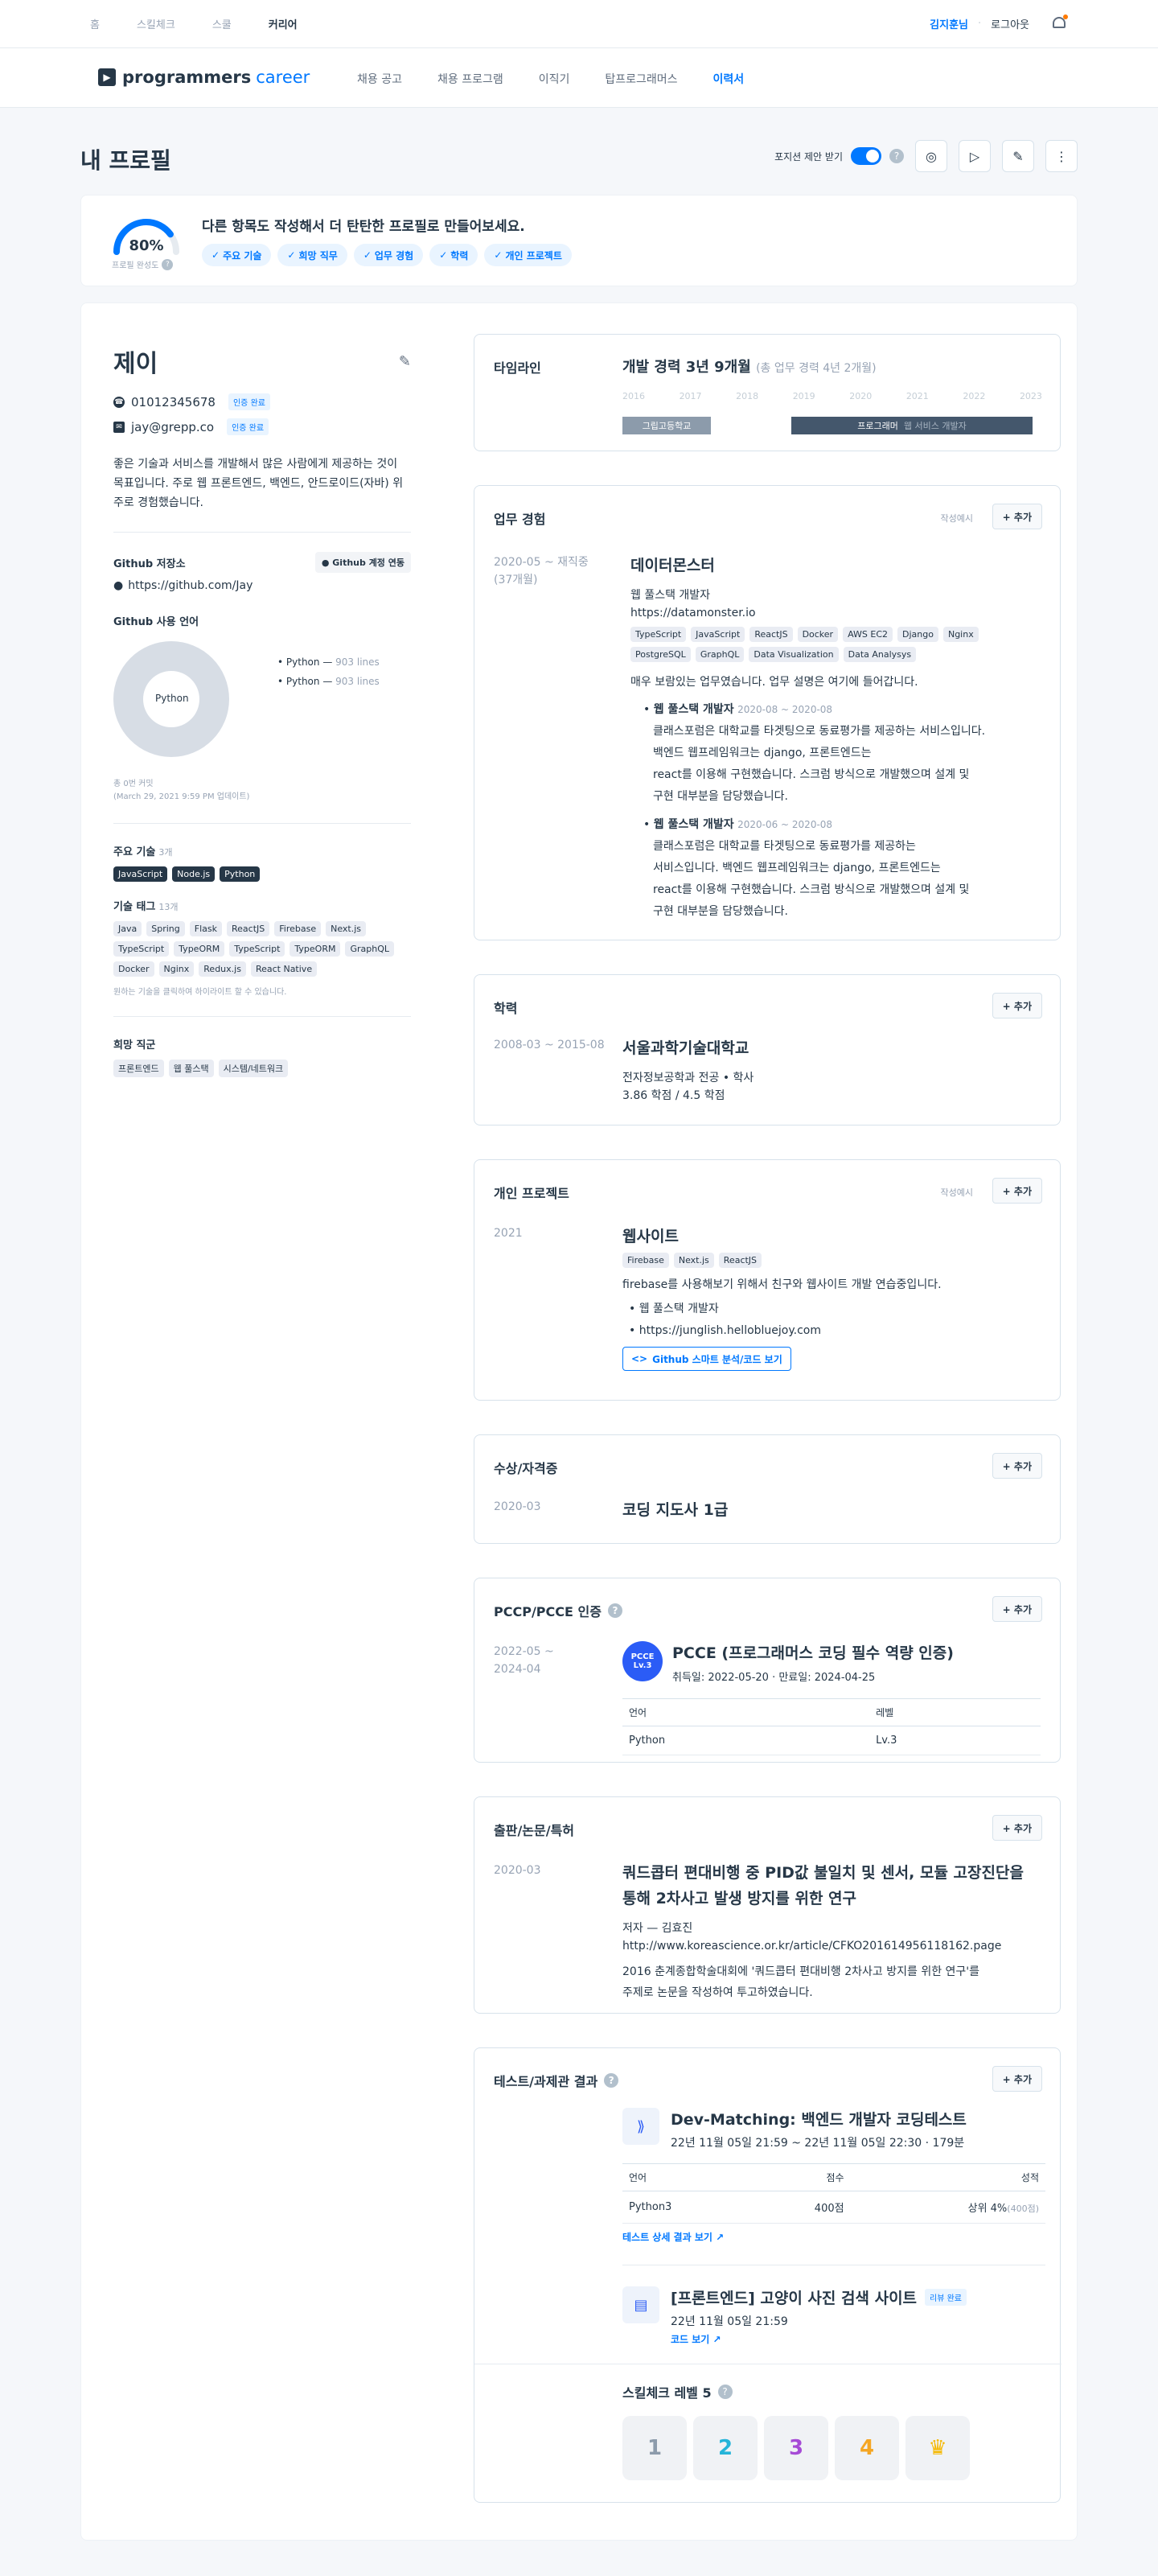 Image resolution: width=1158 pixels, height=2576 pixels. What do you see at coordinates (877, 426) in the screenshot?
I see `timeline-bar-label: 프로그래머` at bounding box center [877, 426].